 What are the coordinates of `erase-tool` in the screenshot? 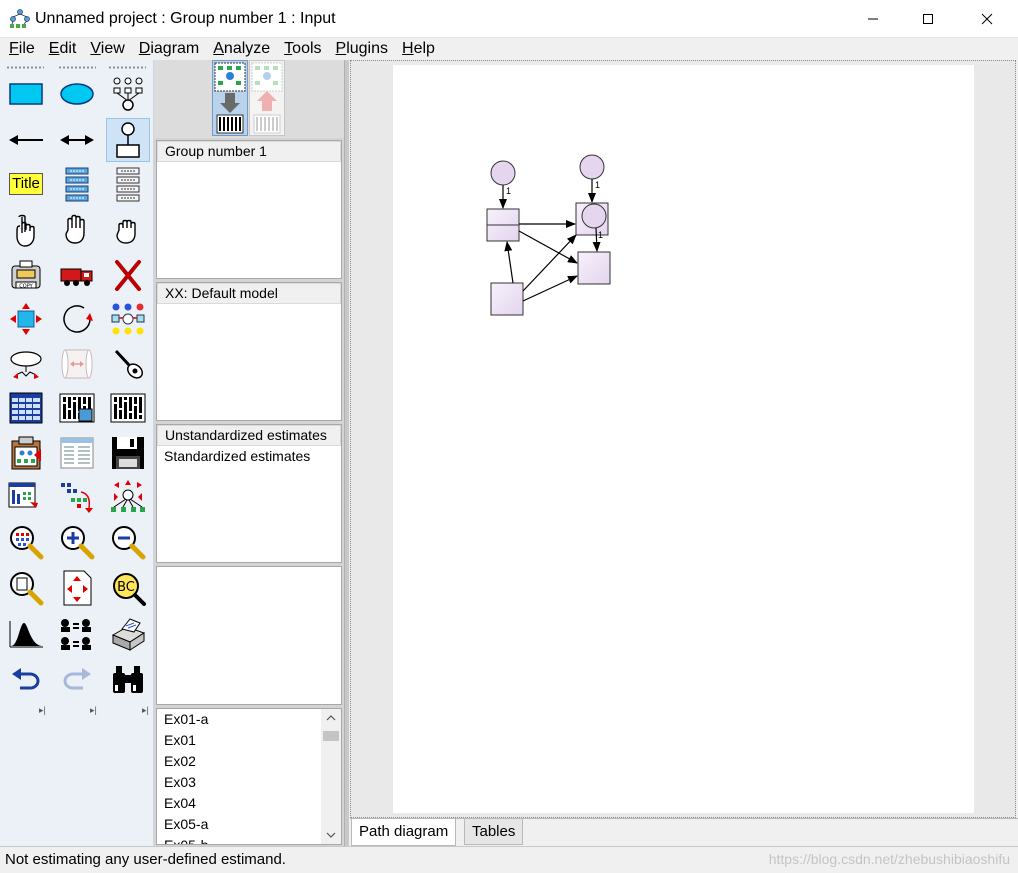 It's located at (128, 275).